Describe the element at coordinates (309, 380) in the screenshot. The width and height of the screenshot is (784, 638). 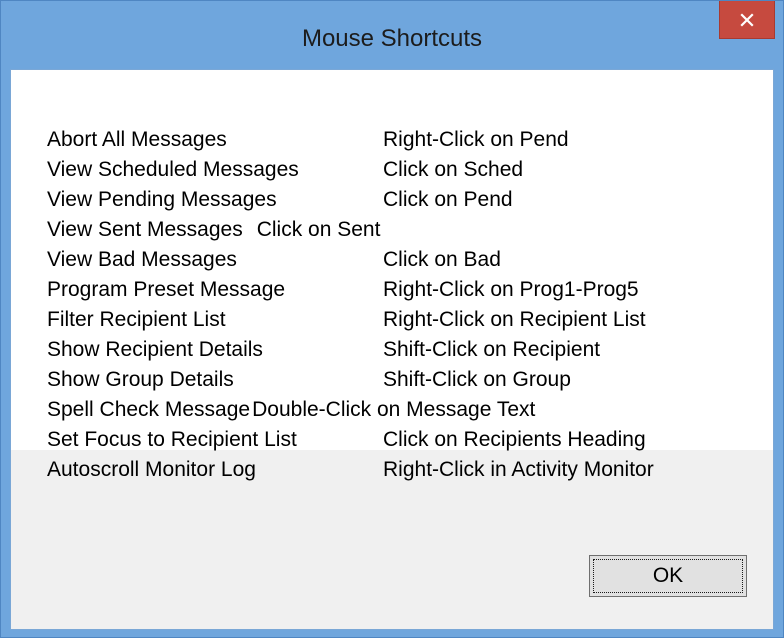
I see `shortcut-row: Show Group Details Shift-Click on Group` at that location.